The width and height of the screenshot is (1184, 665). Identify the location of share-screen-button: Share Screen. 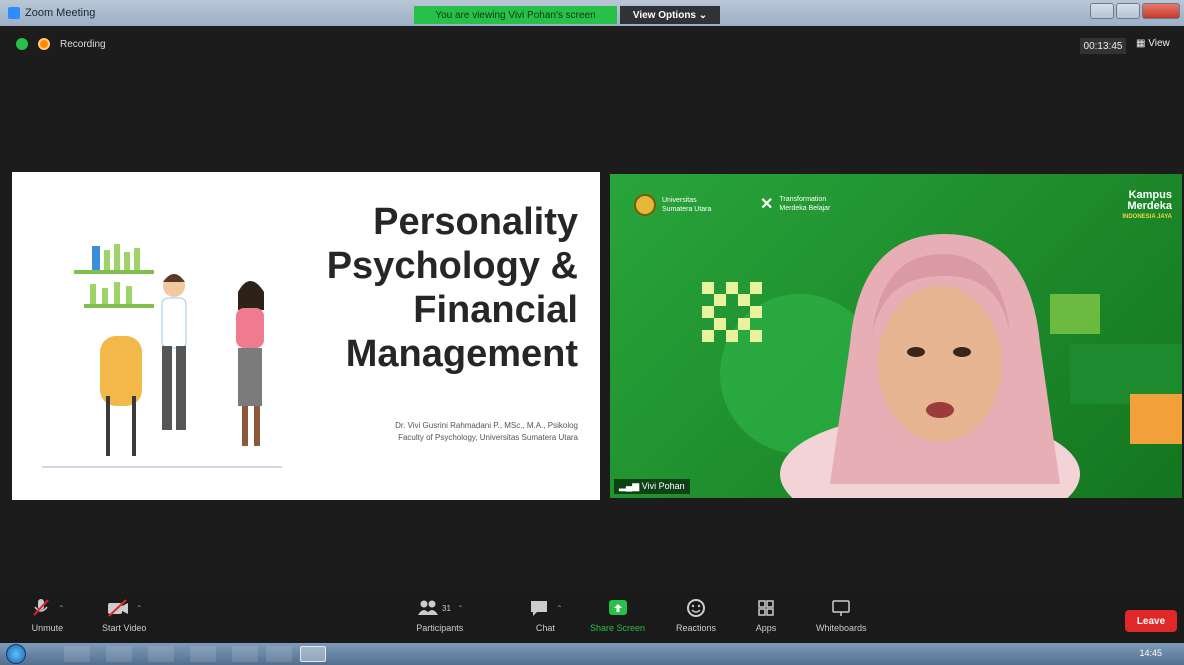
(617, 615).